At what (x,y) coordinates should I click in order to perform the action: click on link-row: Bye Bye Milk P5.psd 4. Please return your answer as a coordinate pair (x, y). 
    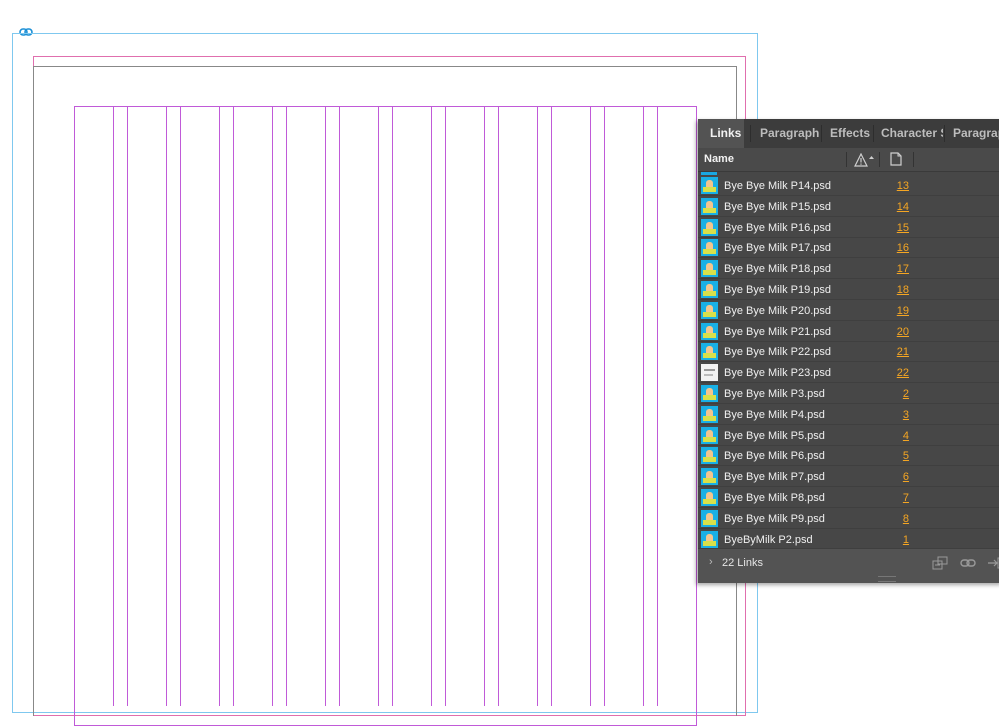
    Looking at the image, I should click on (848, 436).